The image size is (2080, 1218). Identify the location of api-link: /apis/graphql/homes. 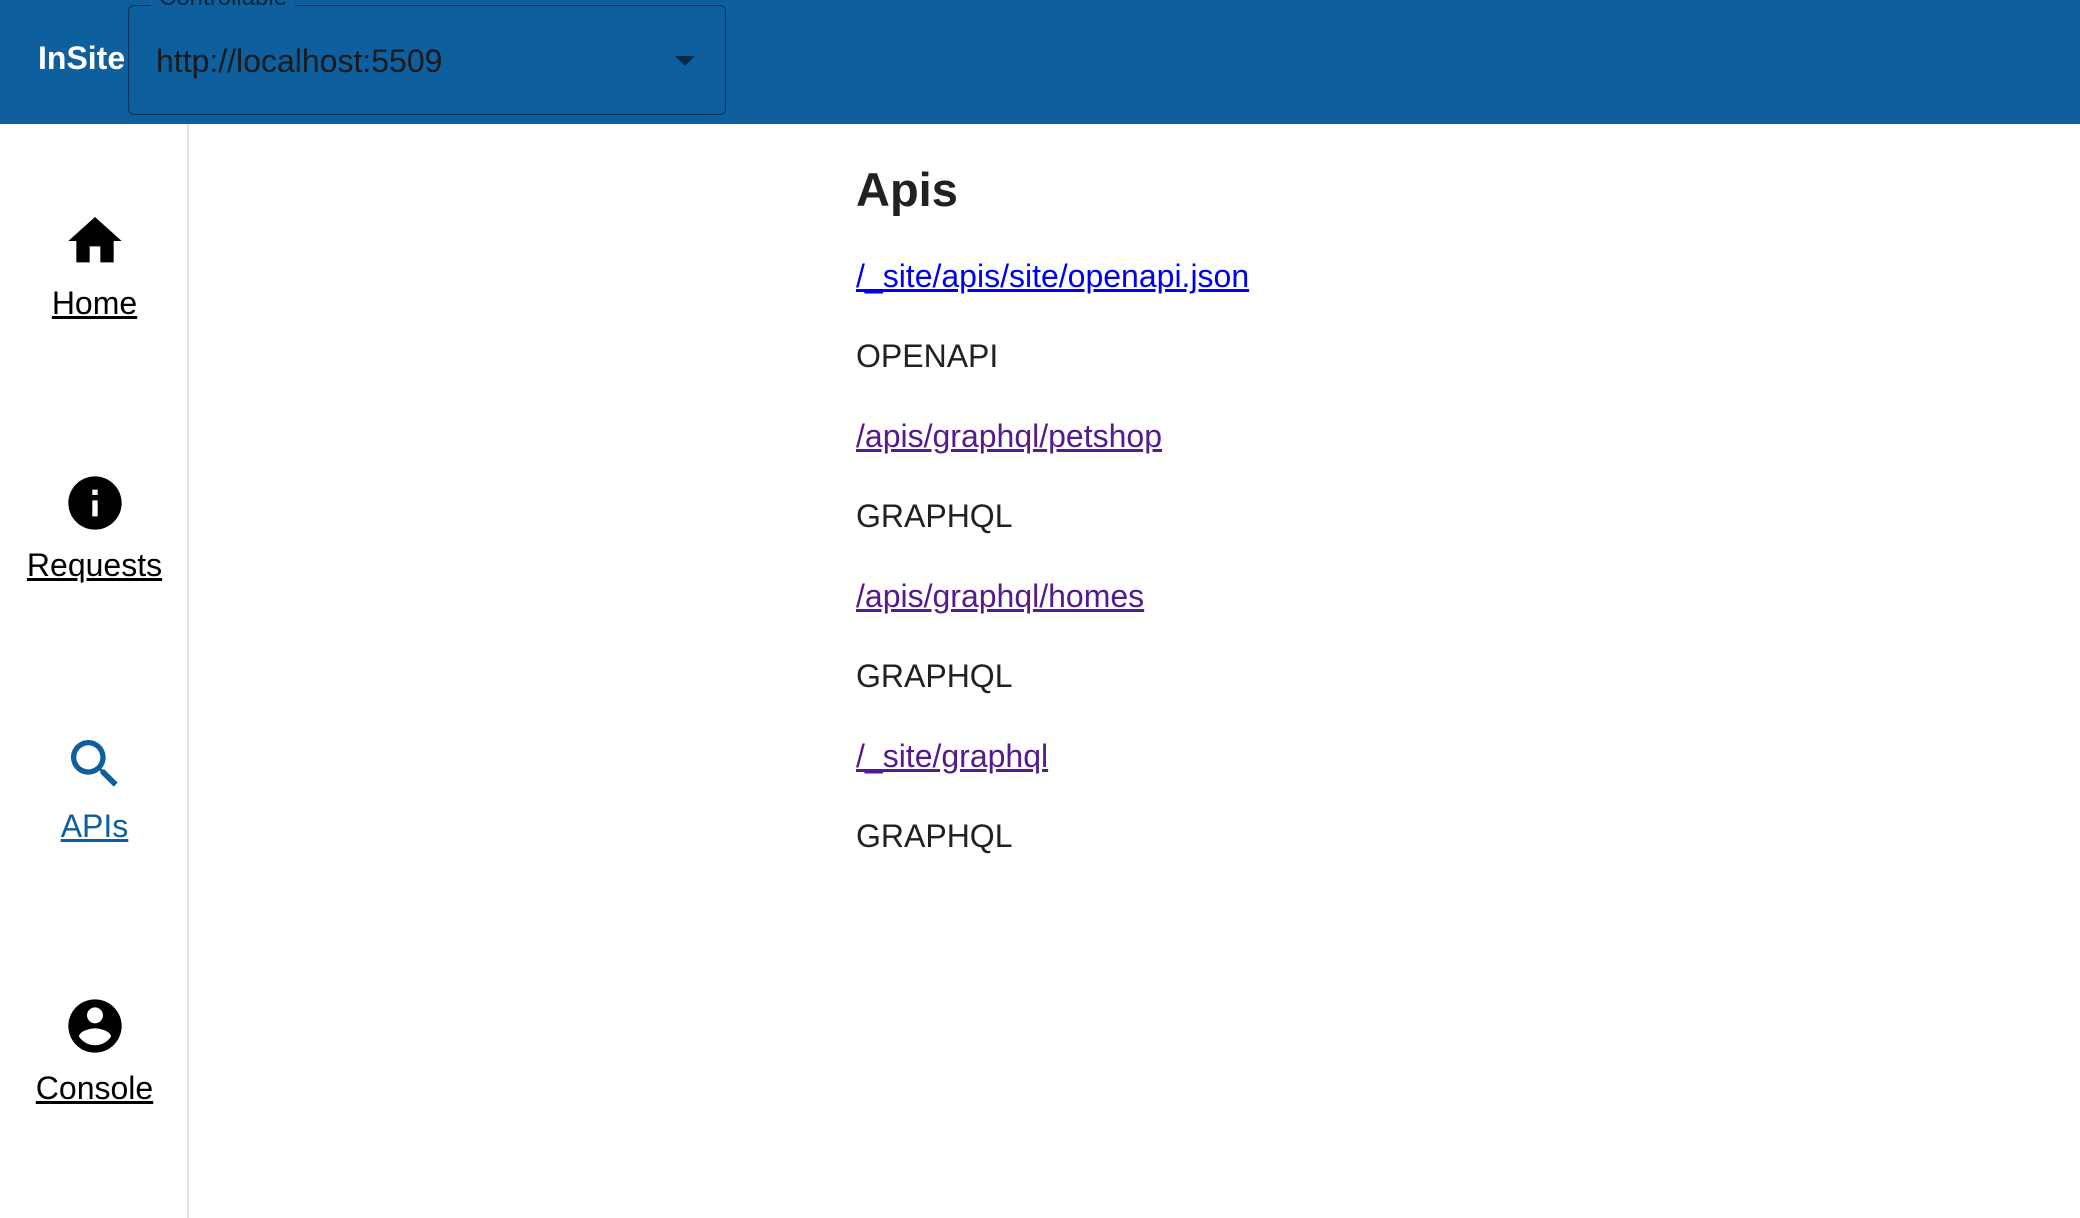
(1000, 596).